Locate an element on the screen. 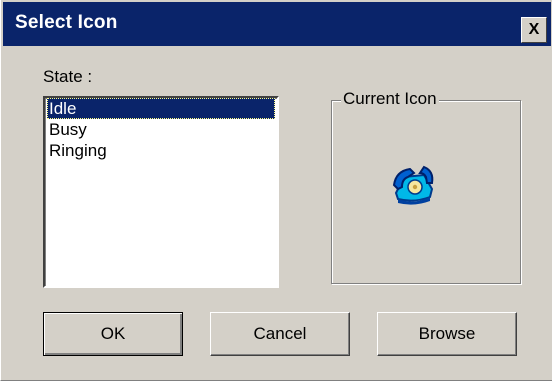  list-item-busy: Busy is located at coordinates (161, 129).